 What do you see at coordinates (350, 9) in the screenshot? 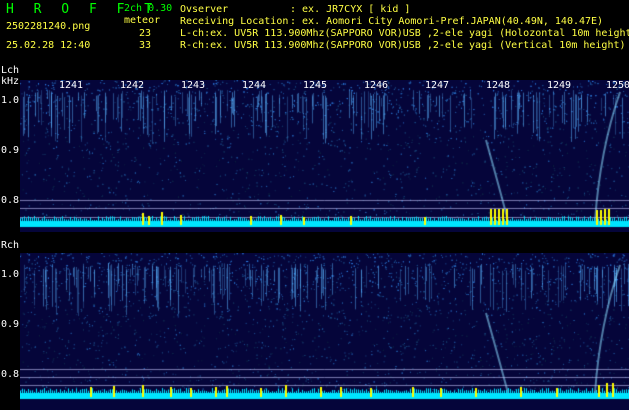
I see `observer-value: : ex. JR7CYX [ kid ]` at bounding box center [350, 9].